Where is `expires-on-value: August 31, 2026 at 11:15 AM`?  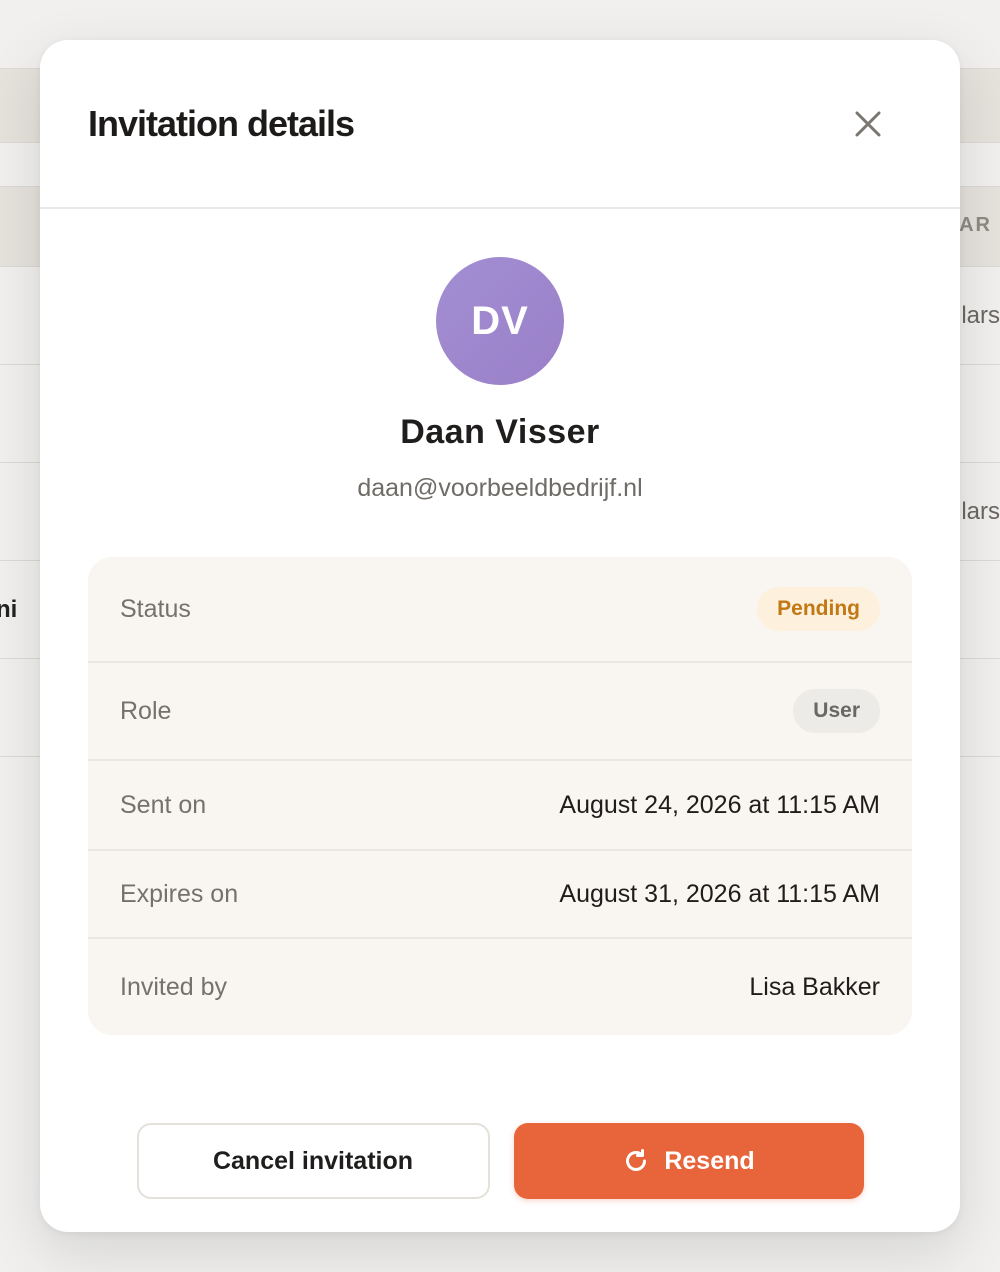 expires-on-value: August 31, 2026 at 11:15 AM is located at coordinates (719, 893).